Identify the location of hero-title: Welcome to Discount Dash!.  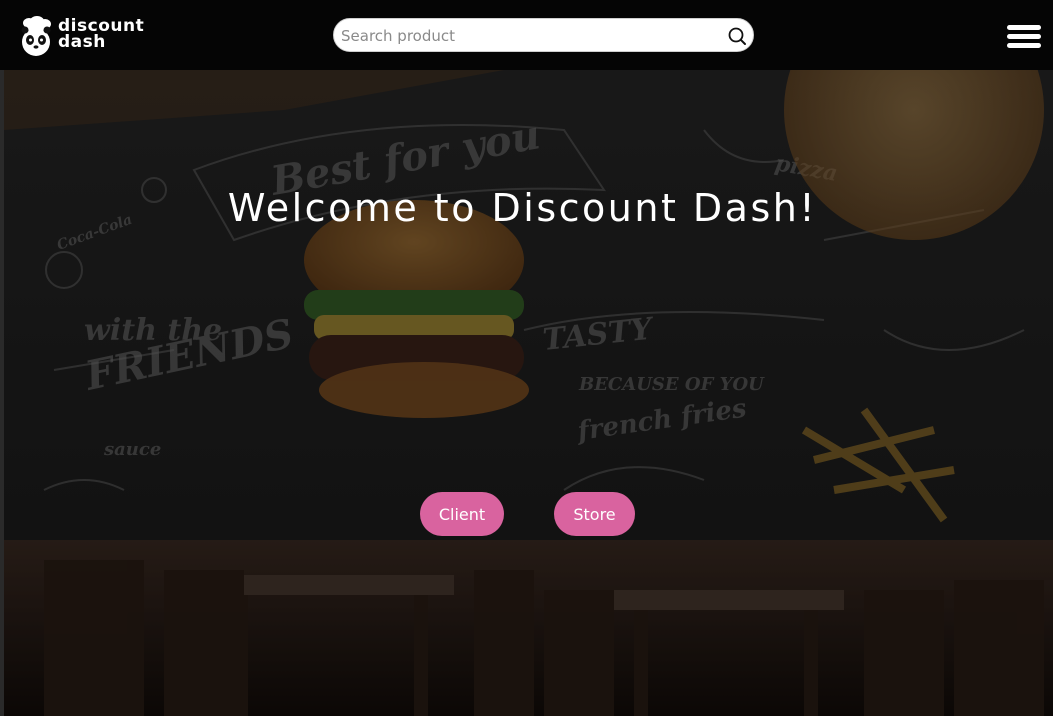
(522, 208).